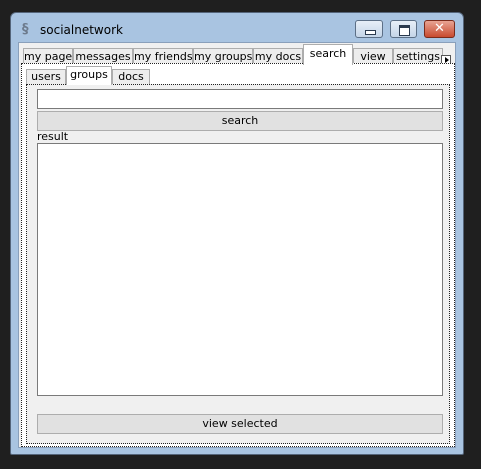 The width and height of the screenshot is (481, 469). What do you see at coordinates (89, 75) in the screenshot?
I see `tab-groups: groups` at bounding box center [89, 75].